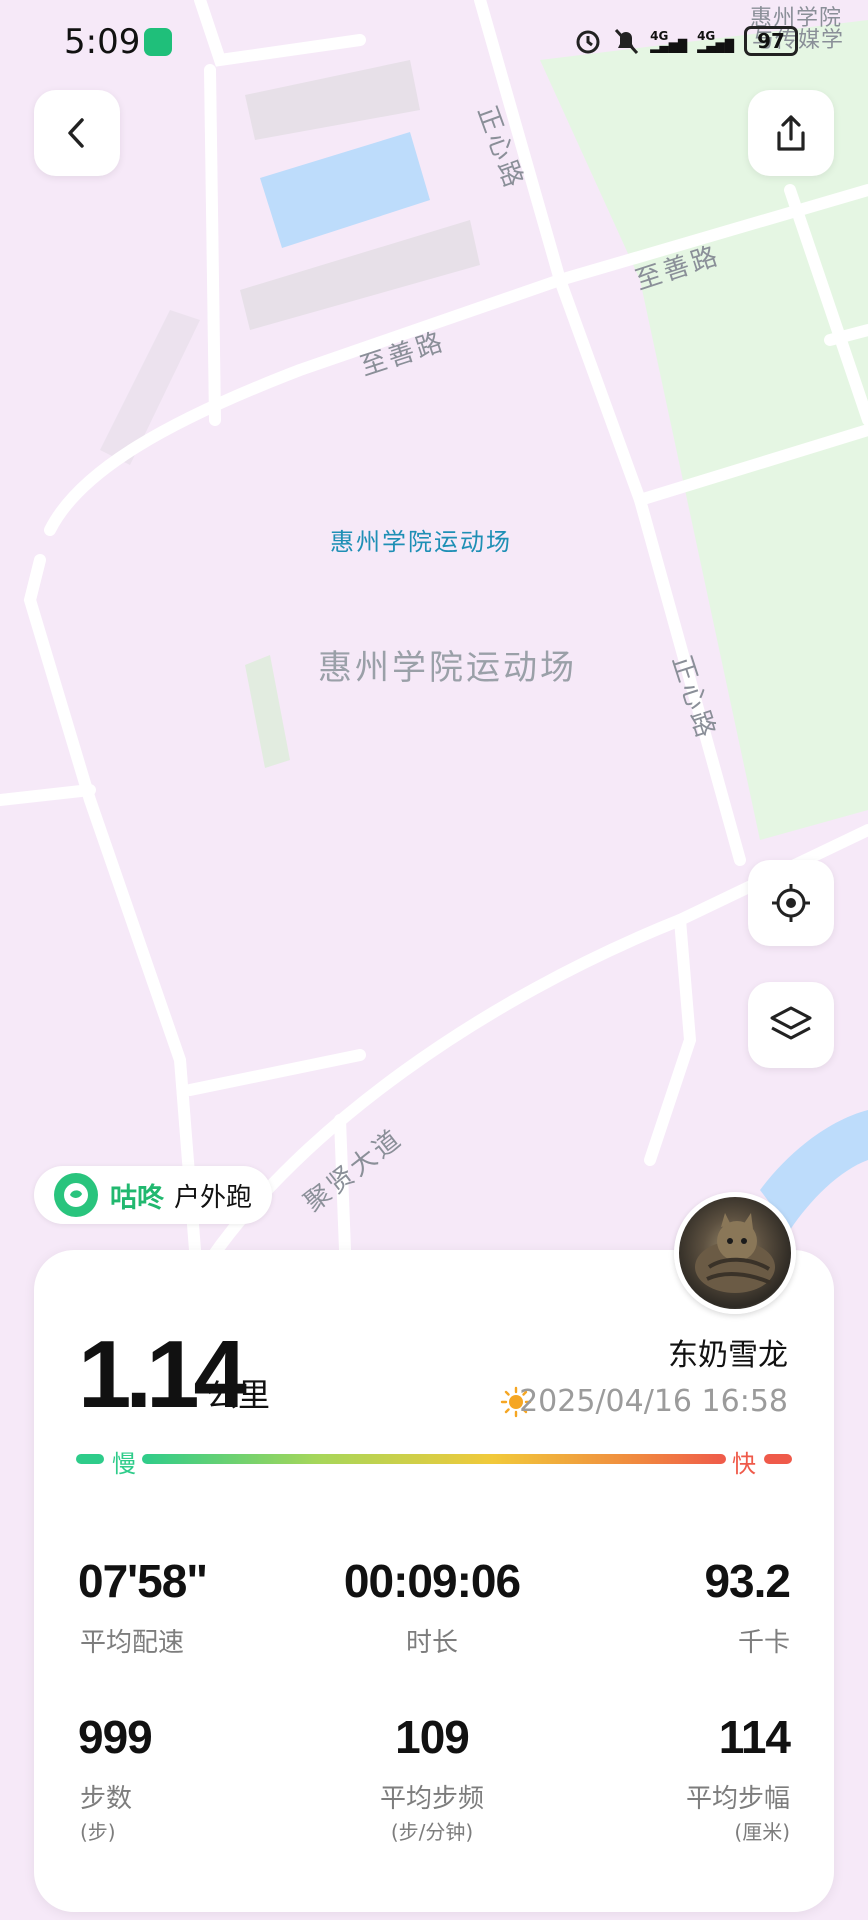  I want to click on steps-unit: (步), so click(98, 1832).